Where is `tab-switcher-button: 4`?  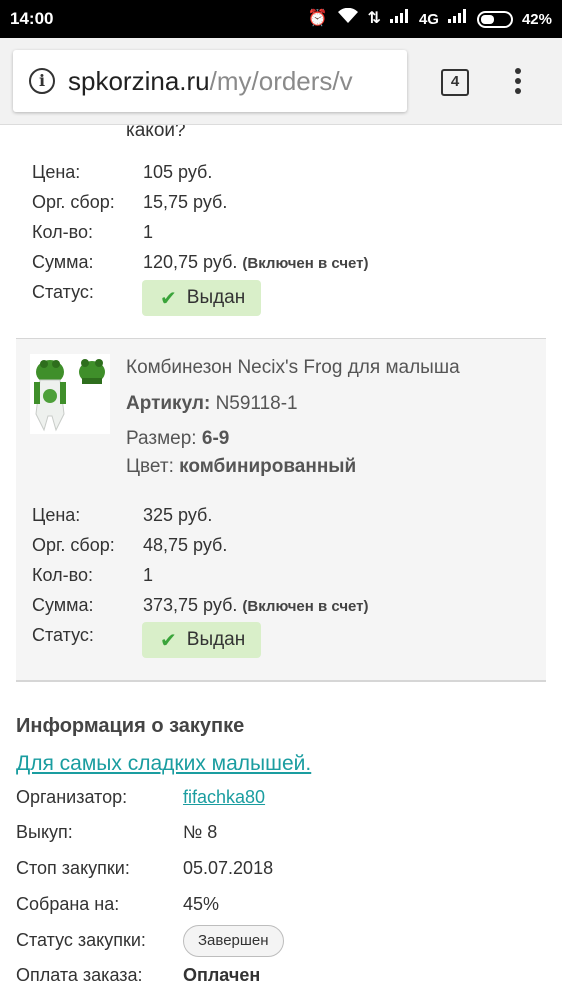 tab-switcher-button: 4 is located at coordinates (455, 82).